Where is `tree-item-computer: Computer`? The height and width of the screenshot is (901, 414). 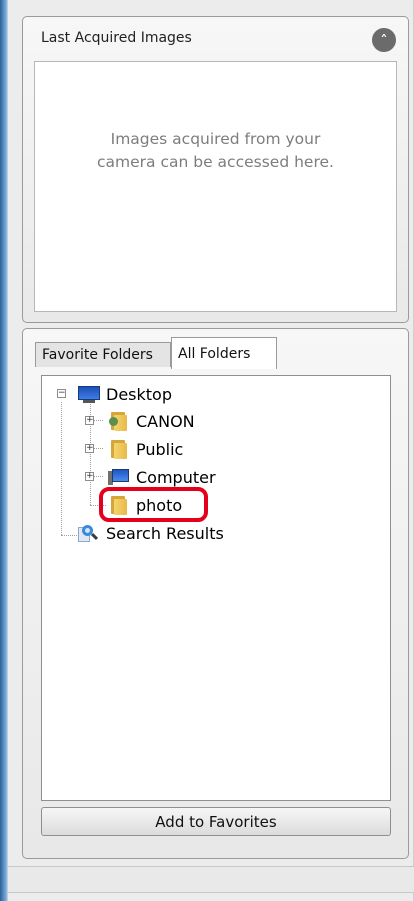
tree-item-computer: Computer is located at coordinates (162, 477).